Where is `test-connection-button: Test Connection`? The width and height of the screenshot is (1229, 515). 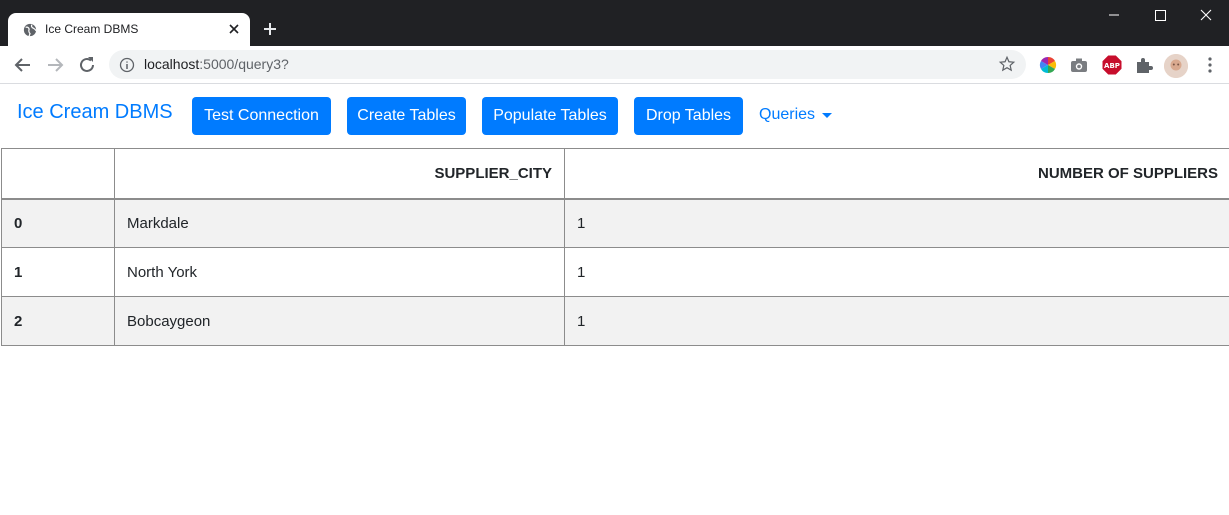 test-connection-button: Test Connection is located at coordinates (261, 116).